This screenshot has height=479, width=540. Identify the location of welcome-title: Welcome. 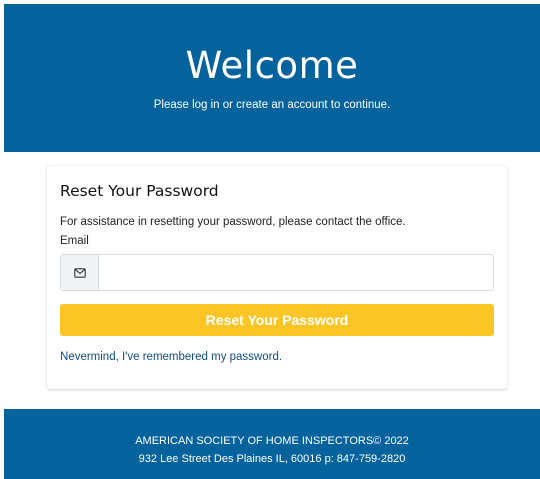
(272, 65).